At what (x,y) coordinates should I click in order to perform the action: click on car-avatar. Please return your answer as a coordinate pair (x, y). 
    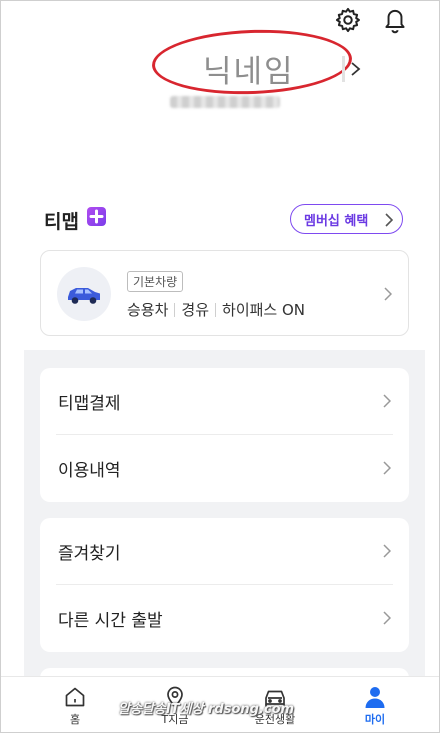
    Looking at the image, I should click on (84, 294).